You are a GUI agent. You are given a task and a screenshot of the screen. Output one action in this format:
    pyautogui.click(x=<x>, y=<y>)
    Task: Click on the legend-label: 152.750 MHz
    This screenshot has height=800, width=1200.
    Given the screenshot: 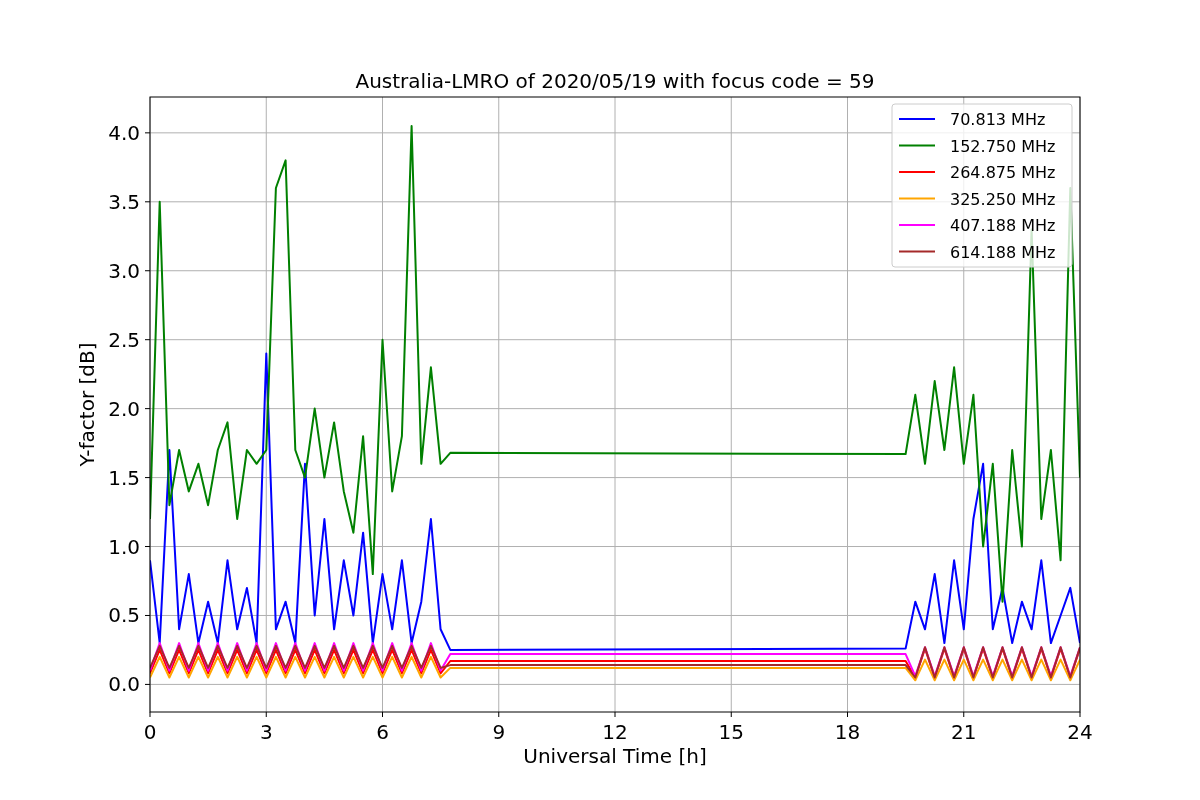 What is the action you would take?
    pyautogui.click(x=1003, y=146)
    